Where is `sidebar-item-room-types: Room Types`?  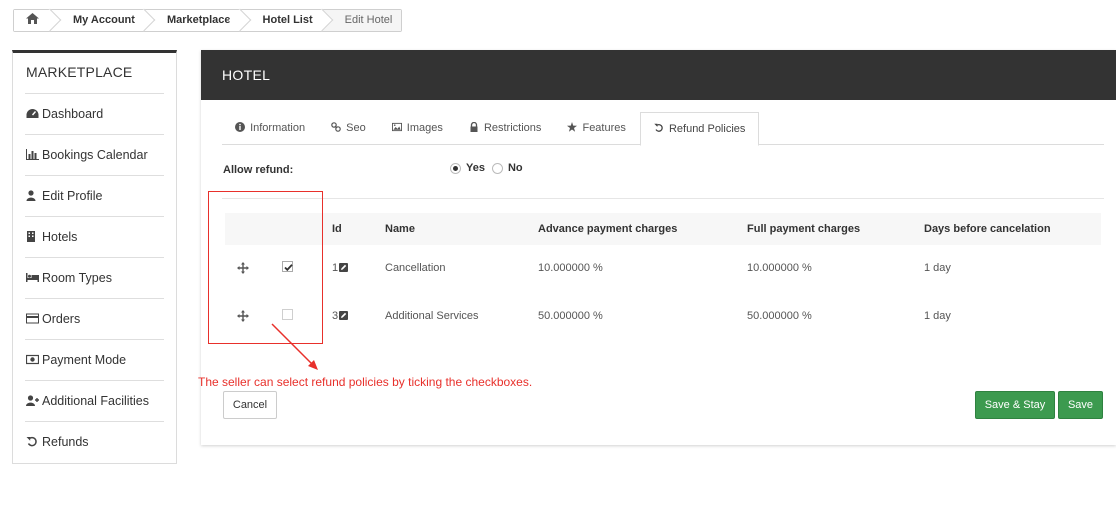
sidebar-item-room-types: Room Types is located at coordinates (94, 277).